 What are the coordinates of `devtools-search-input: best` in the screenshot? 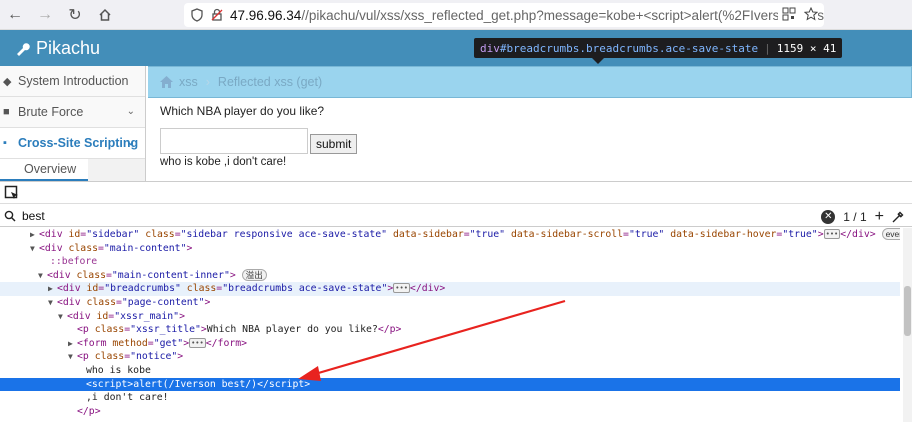 It's located at (33, 216).